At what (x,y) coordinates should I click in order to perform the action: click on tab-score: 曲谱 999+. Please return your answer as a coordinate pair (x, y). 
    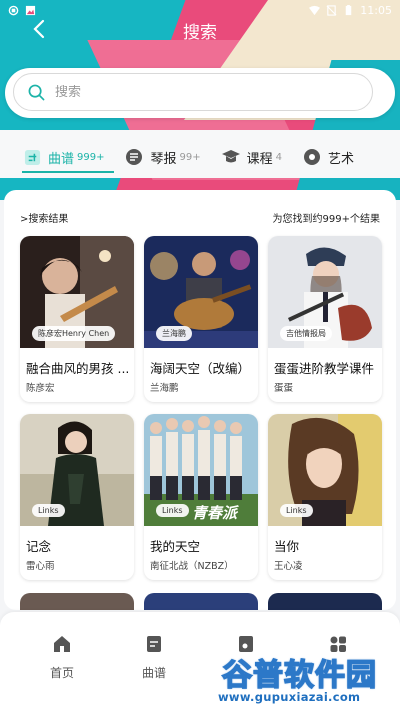
    Looking at the image, I should click on (63, 157).